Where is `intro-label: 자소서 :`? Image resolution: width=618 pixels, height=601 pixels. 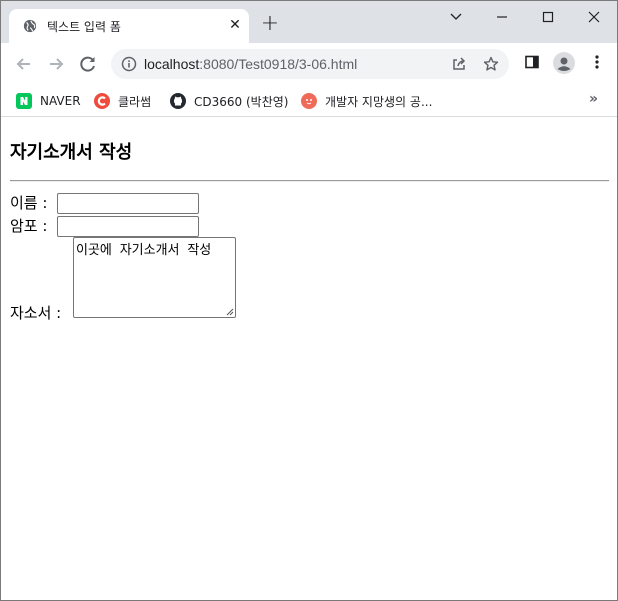
intro-label: 자소서 : is located at coordinates (36, 313).